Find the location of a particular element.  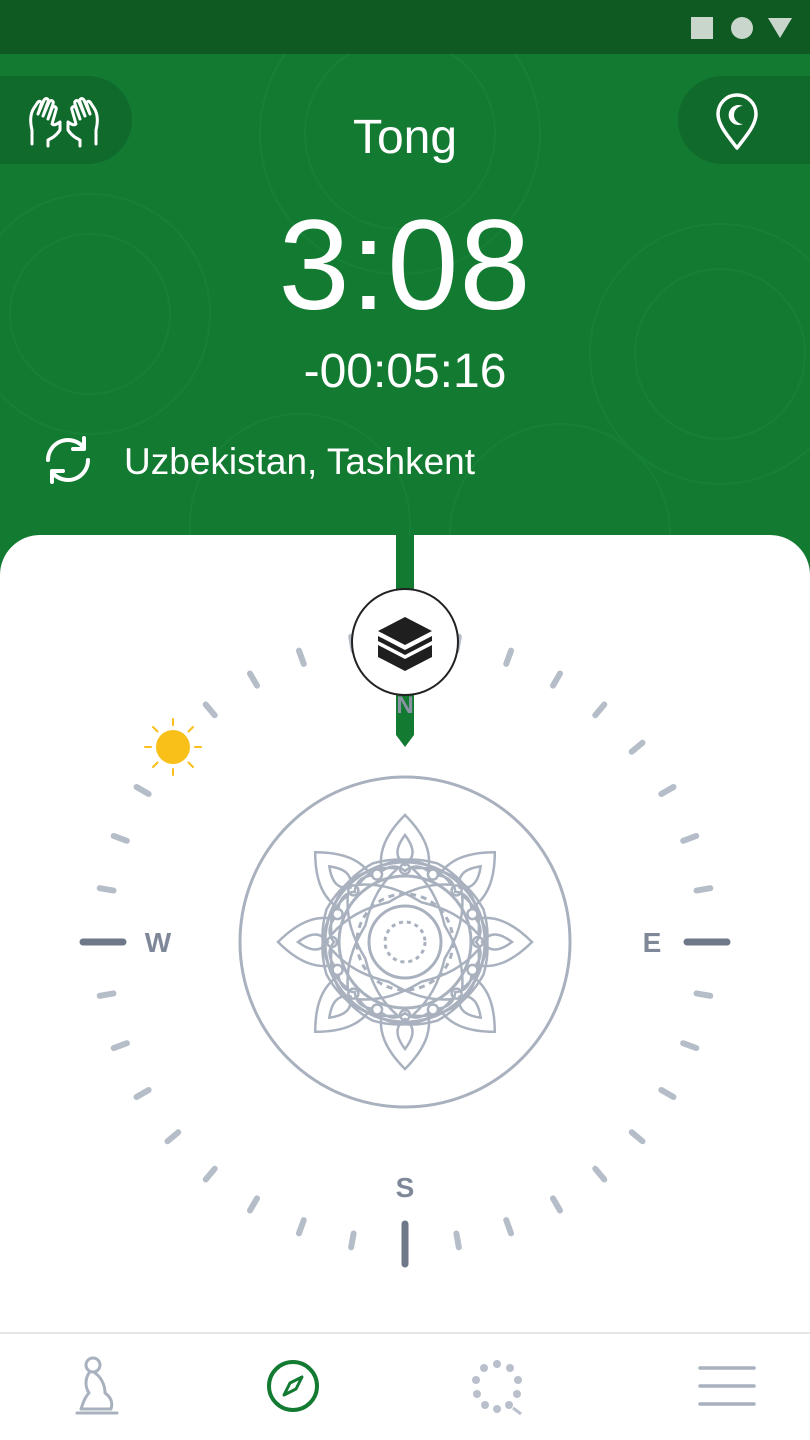

compass-south-label: S is located at coordinates (405, 1187).